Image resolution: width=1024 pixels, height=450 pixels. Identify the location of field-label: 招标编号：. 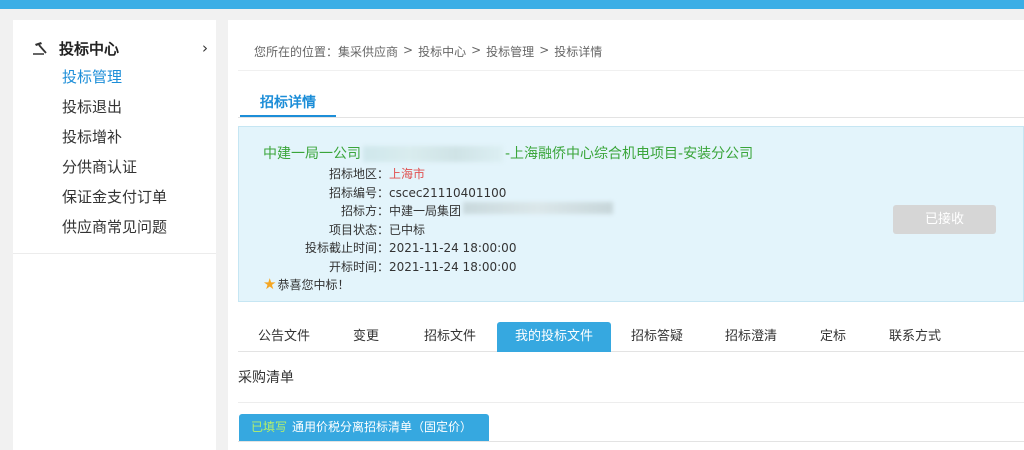
(358, 192).